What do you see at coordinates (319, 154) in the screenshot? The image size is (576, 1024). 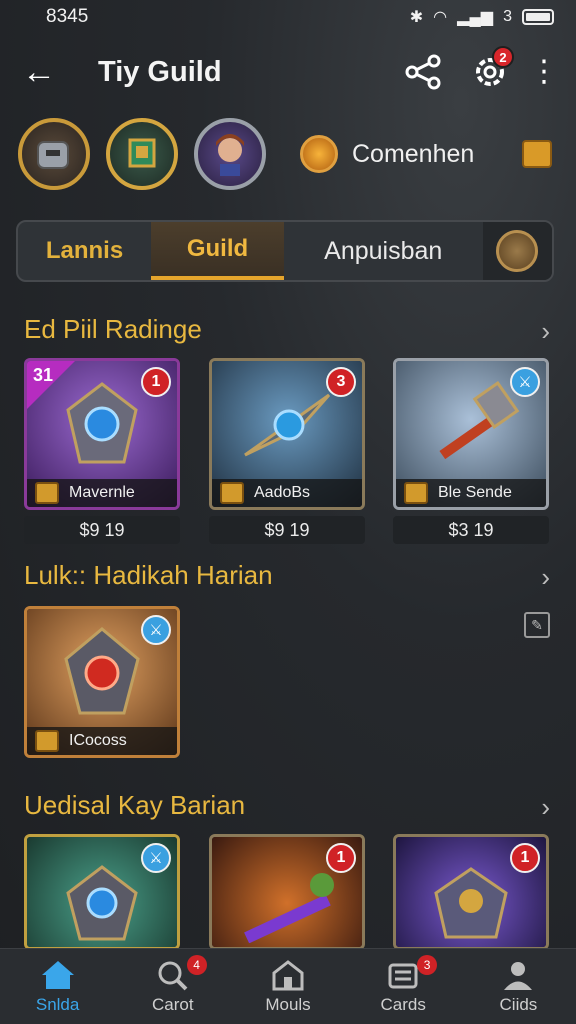 I see `currency-coin-icon` at bounding box center [319, 154].